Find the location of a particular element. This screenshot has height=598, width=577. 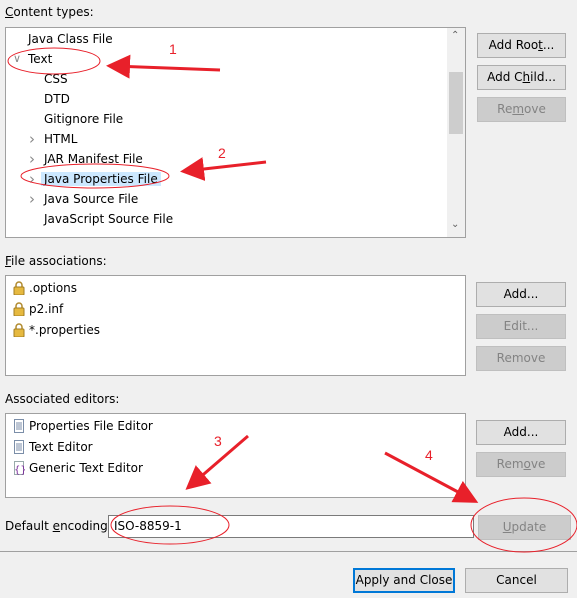

file-association-label: .options is located at coordinates (53, 288).